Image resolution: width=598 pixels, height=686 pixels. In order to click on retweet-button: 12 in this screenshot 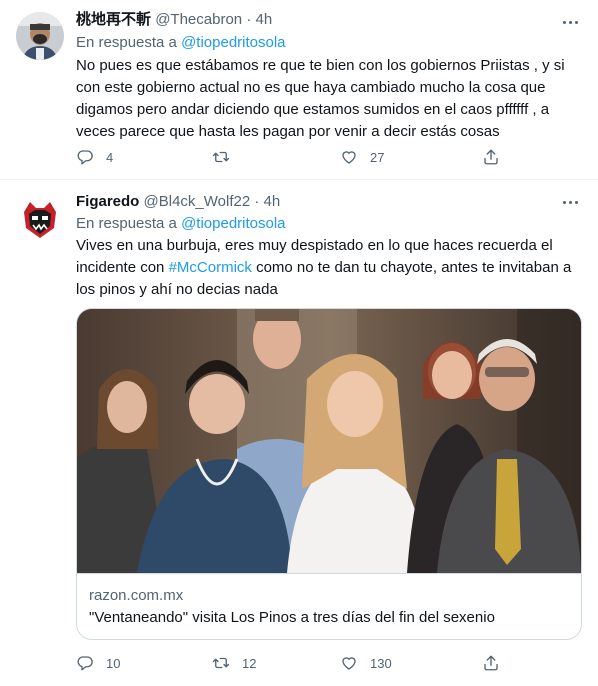, I will do `click(234, 663)`.